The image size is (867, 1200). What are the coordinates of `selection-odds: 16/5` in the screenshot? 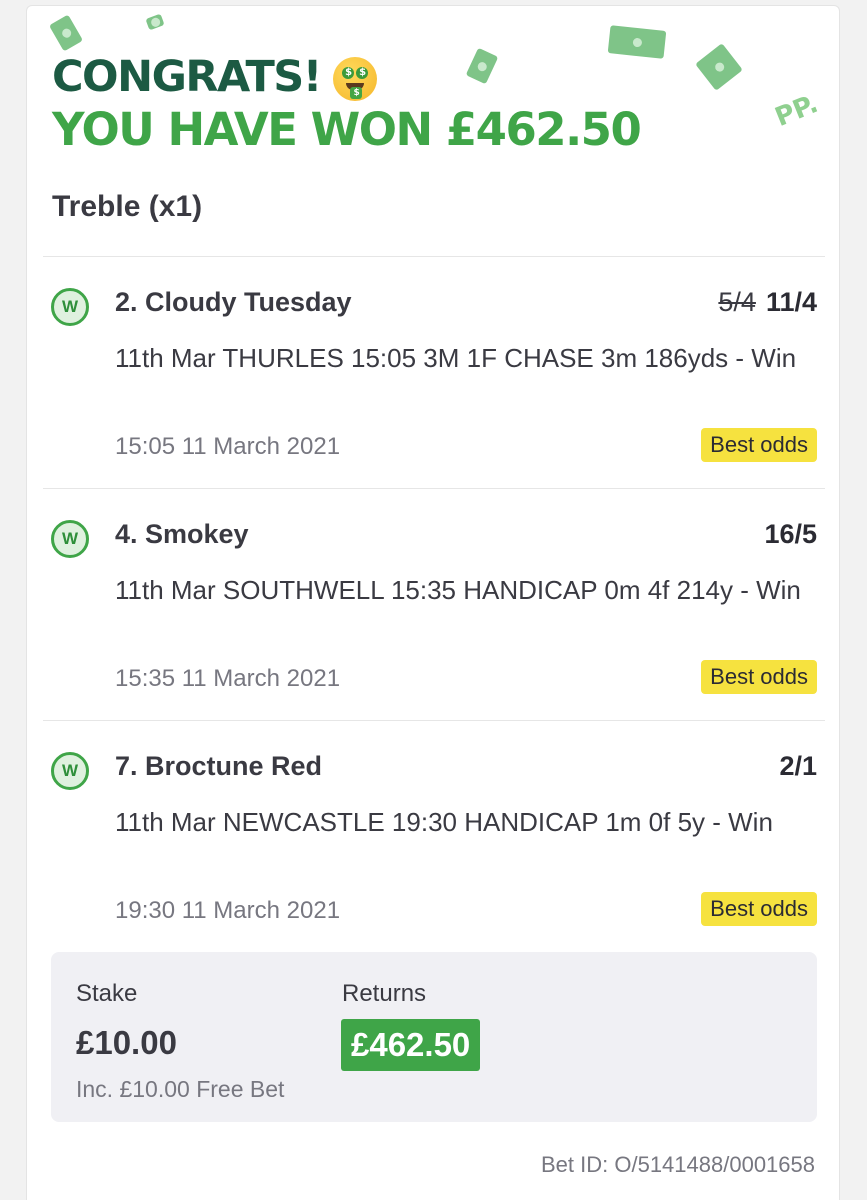 It's located at (790, 534).